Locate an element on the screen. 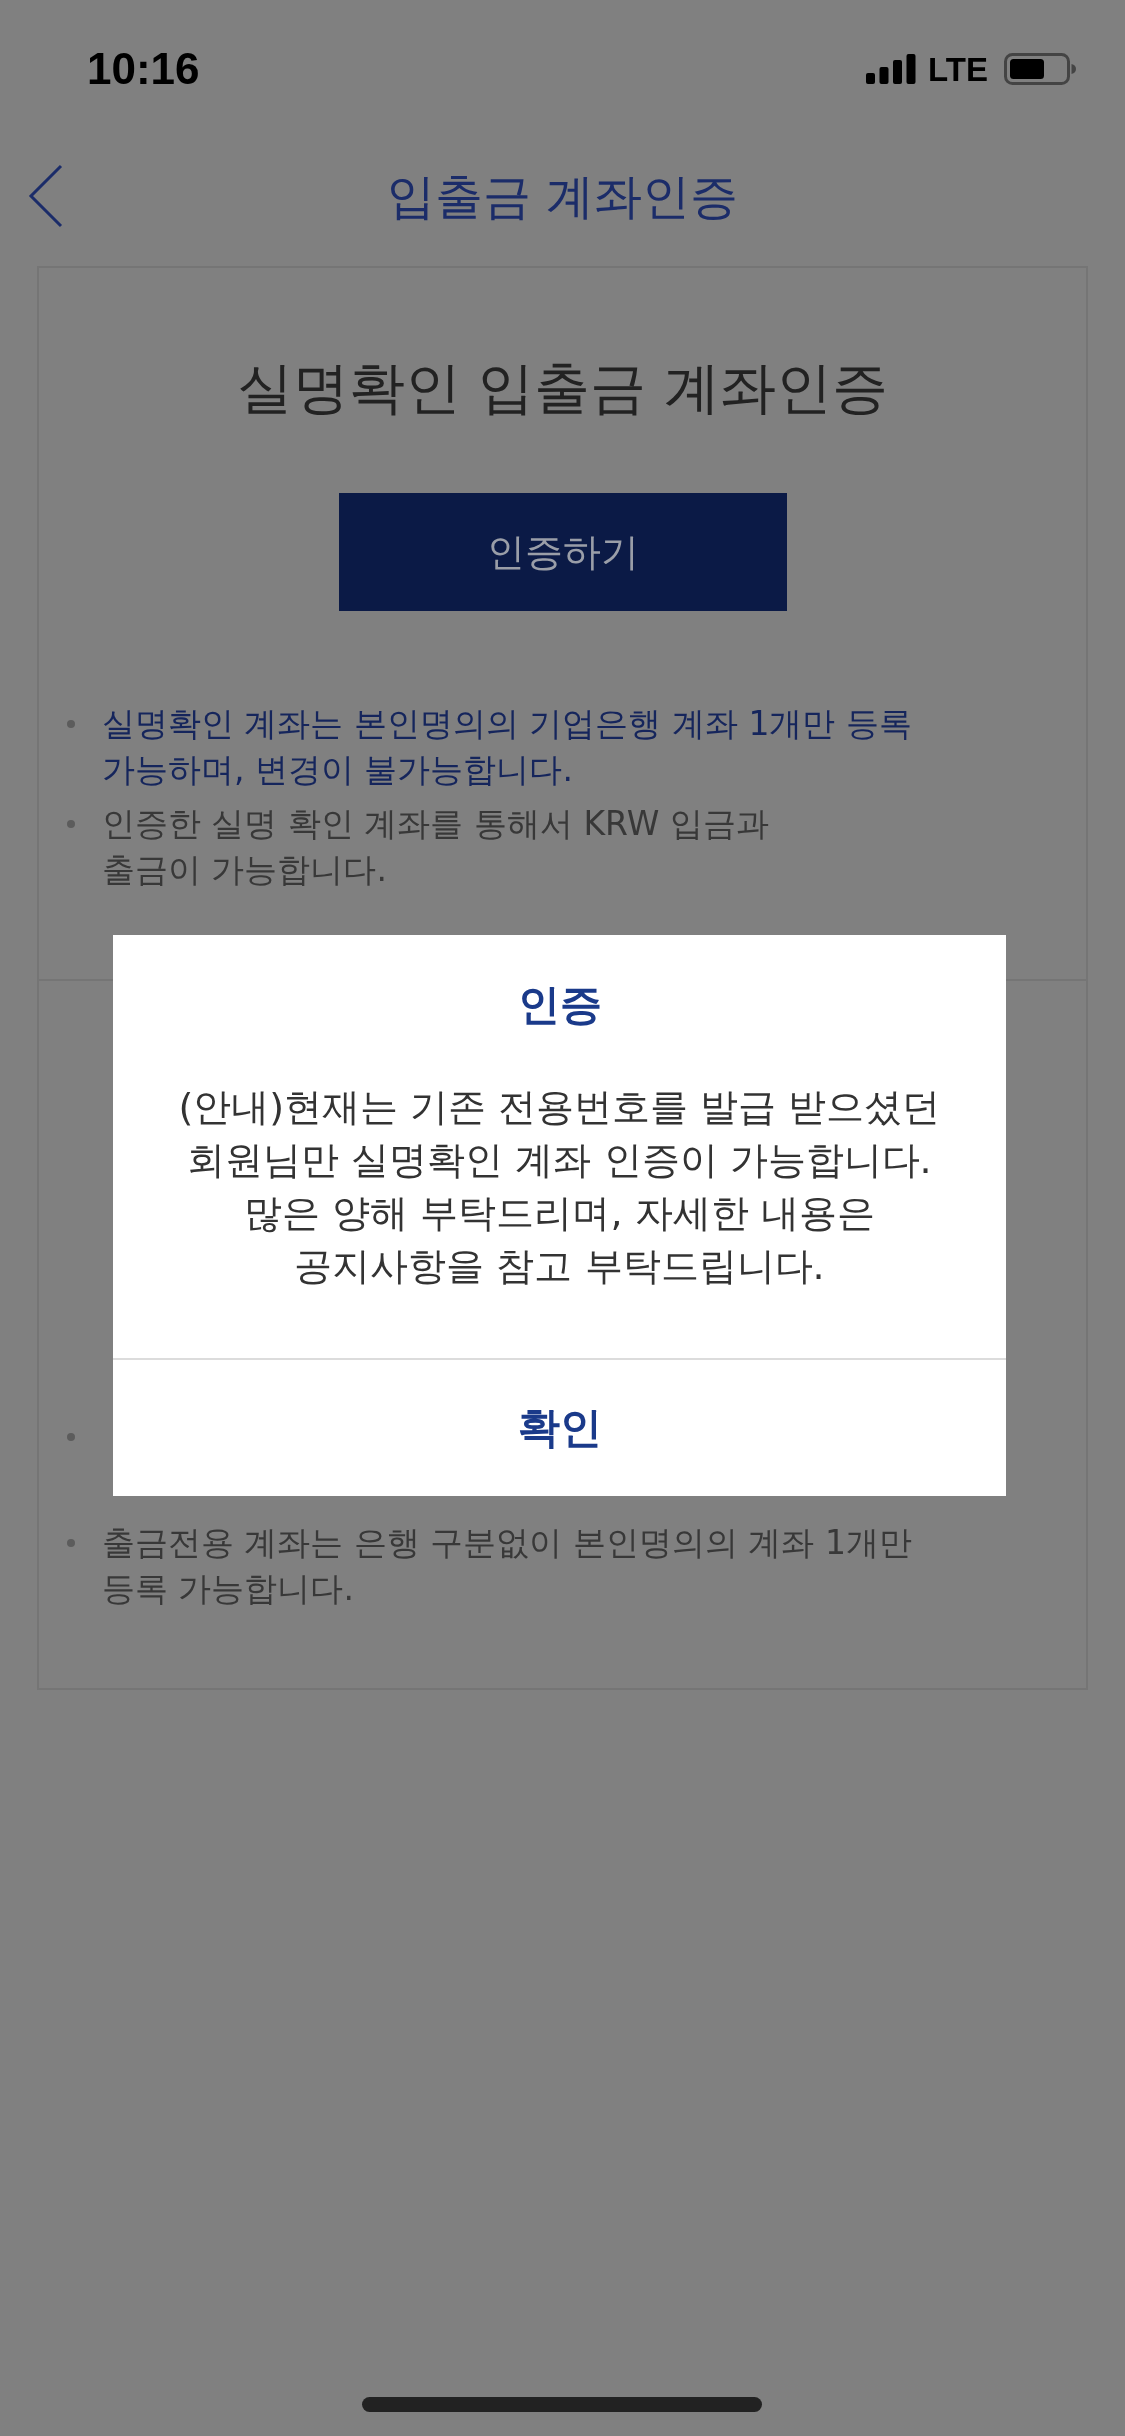  note-text: 출금전용 계좌는 은행 구분없이 본인명의의 계좌 1개만 등록 가능합니다. is located at coordinates (507, 1566).